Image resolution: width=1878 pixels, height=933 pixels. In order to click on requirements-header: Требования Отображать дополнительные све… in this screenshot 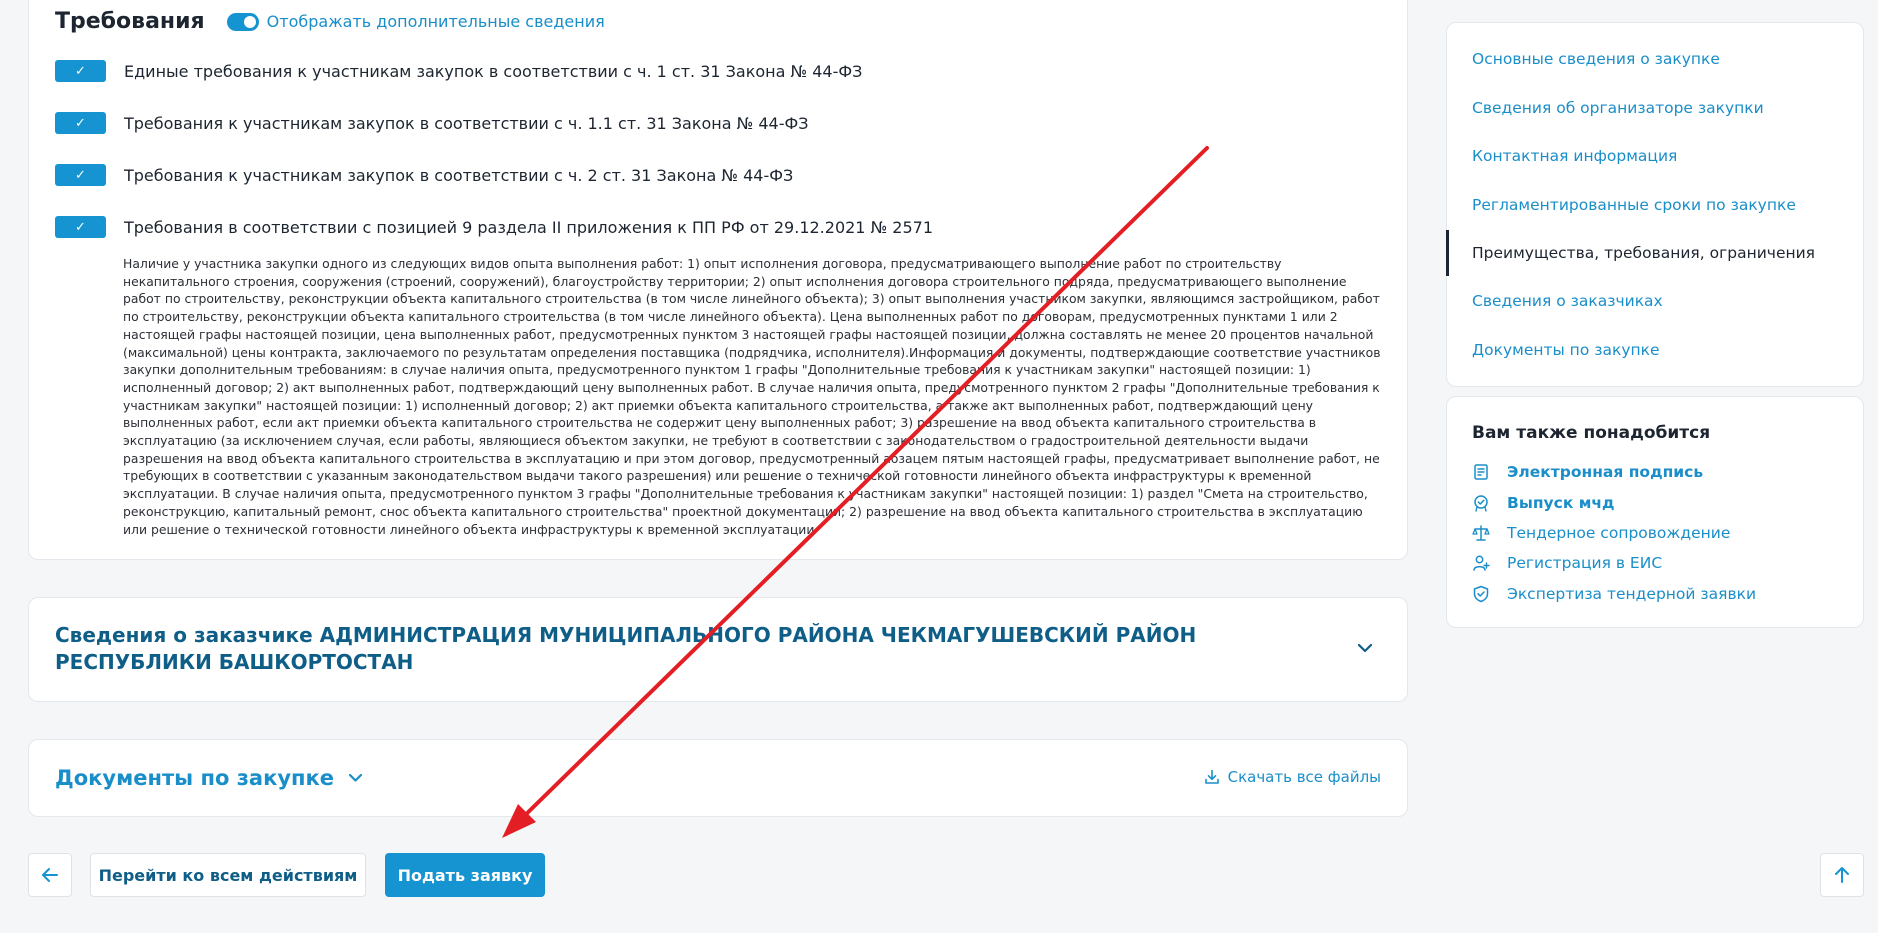, I will do `click(330, 21)`.